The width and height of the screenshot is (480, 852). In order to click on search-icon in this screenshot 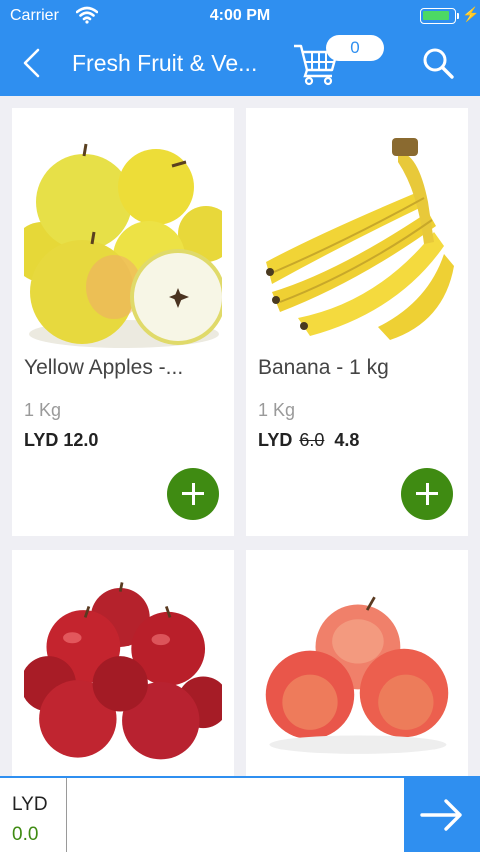, I will do `click(438, 63)`.